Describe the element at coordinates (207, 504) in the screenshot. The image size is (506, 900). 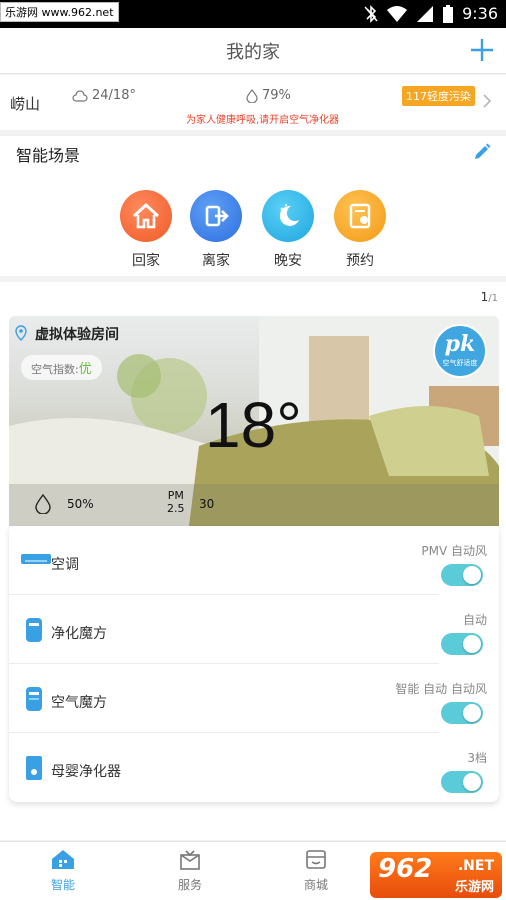
I see `pm25-value: 30` at that location.